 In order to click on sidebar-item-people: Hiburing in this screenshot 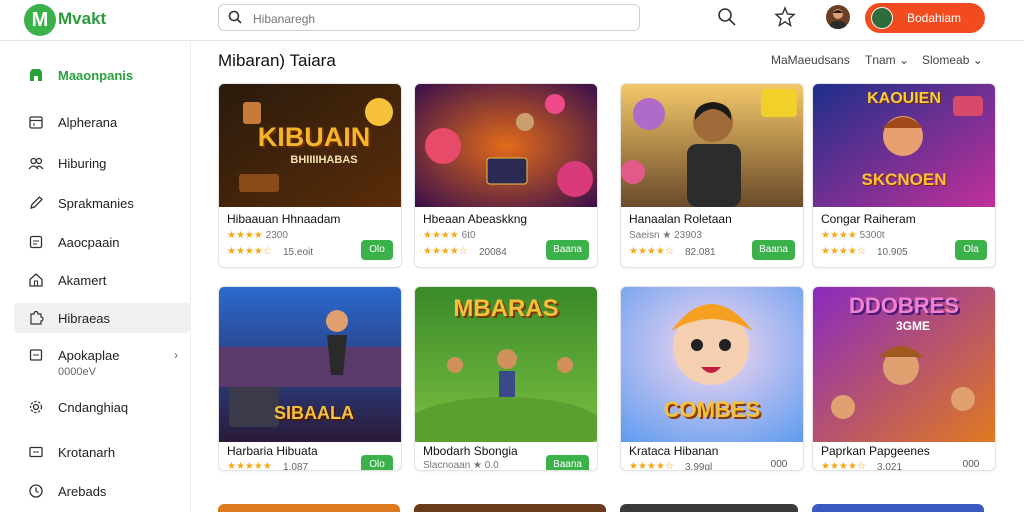, I will do `click(102, 163)`.